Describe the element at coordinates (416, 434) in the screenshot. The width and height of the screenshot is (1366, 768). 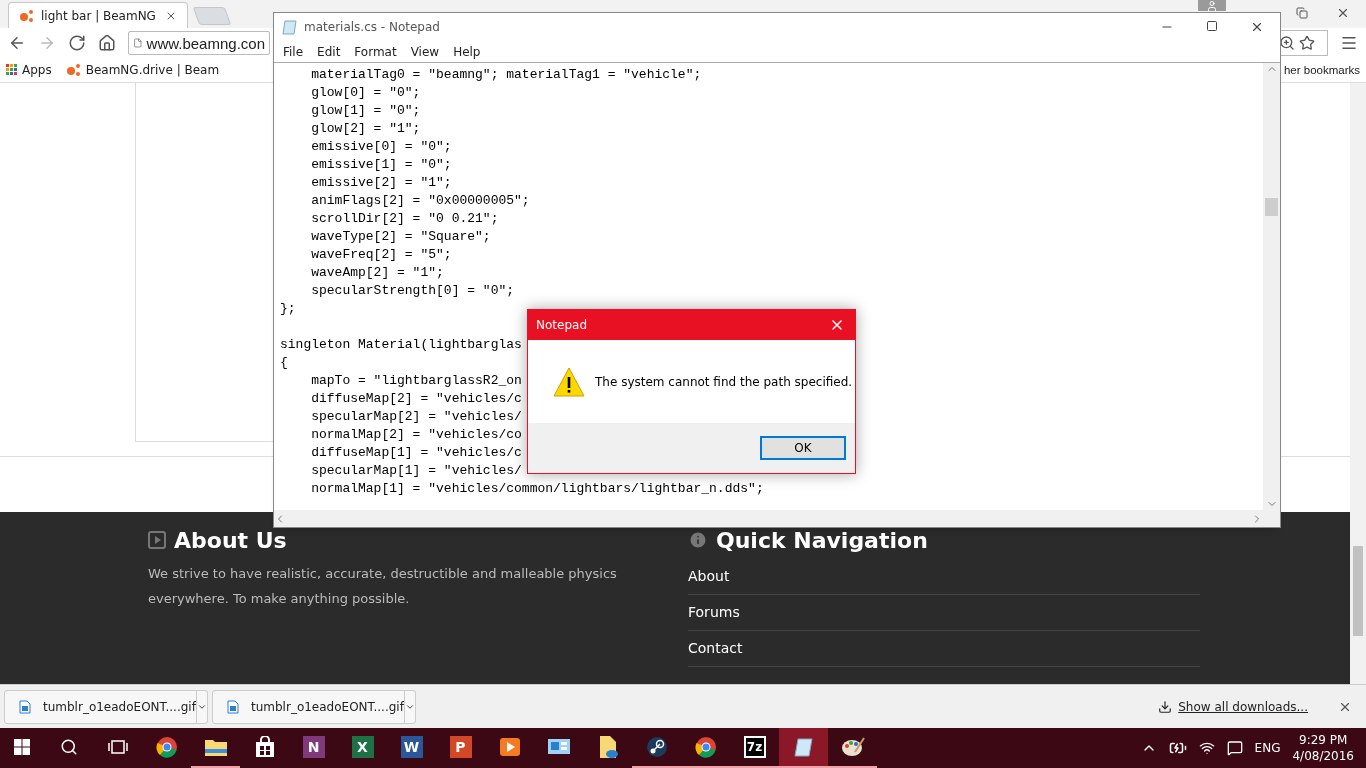
I see `code-line: normalMap[2] = "vehicles/co` at that location.